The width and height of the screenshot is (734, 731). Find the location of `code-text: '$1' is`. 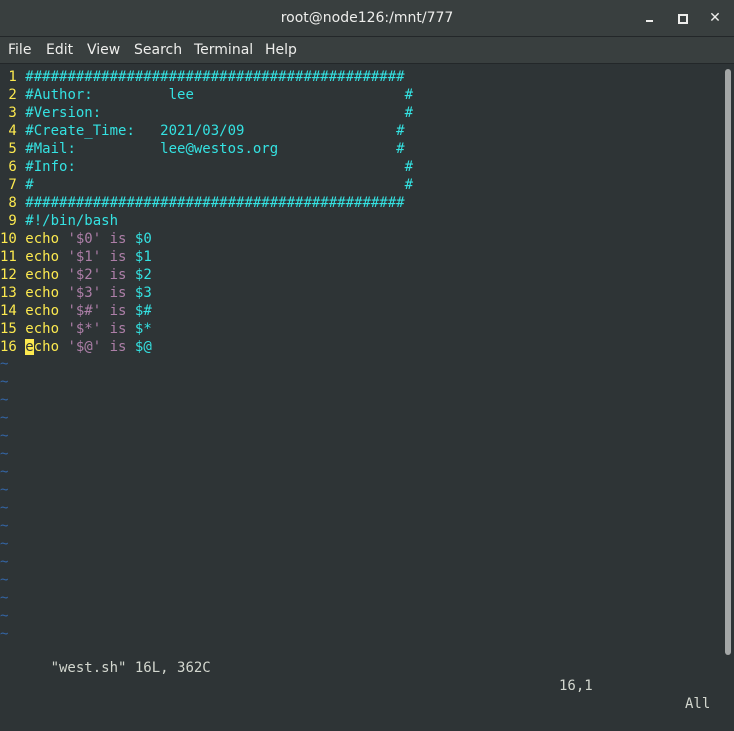

code-text: '$1' is is located at coordinates (101, 257).